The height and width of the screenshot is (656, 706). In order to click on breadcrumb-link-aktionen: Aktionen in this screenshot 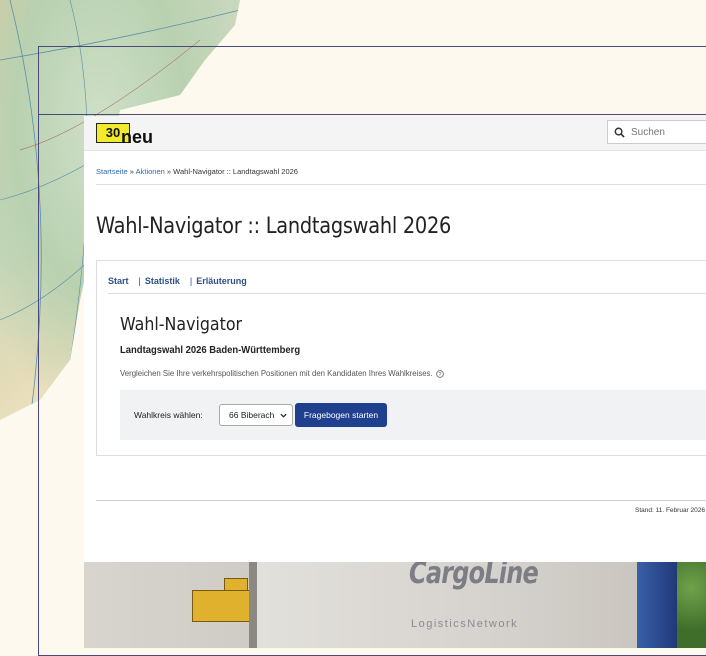, I will do `click(150, 171)`.